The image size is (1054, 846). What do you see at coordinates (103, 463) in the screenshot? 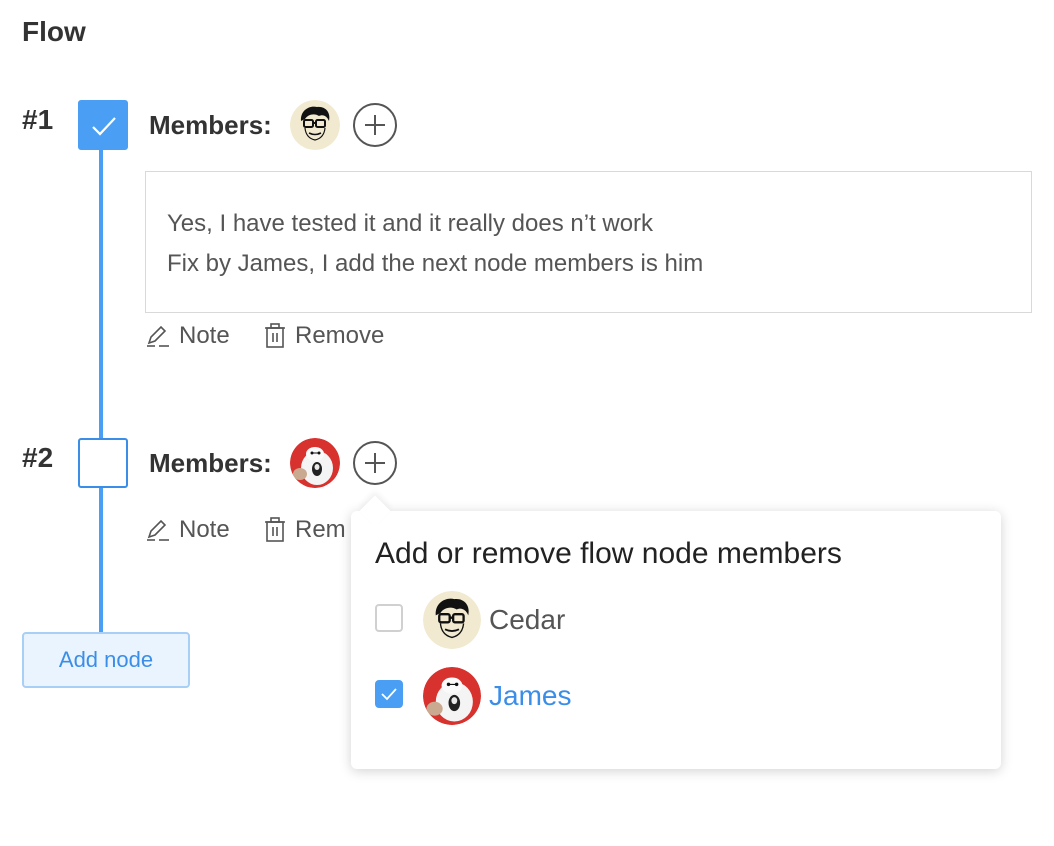
I see `node-2-checkbox` at bounding box center [103, 463].